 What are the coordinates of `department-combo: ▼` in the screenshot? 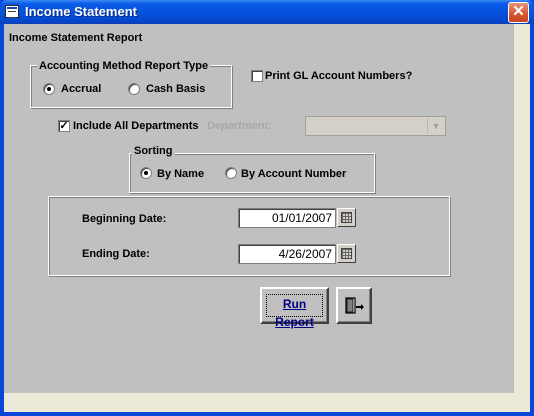 It's located at (375, 126).